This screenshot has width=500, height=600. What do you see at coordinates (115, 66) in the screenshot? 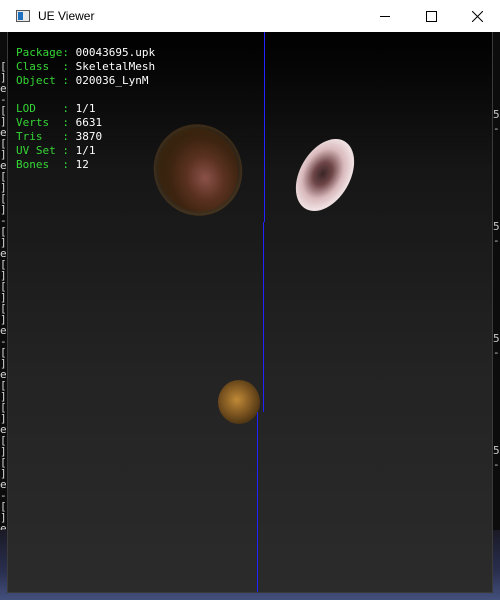
I see `info-value: SkeletalMesh` at bounding box center [115, 66].